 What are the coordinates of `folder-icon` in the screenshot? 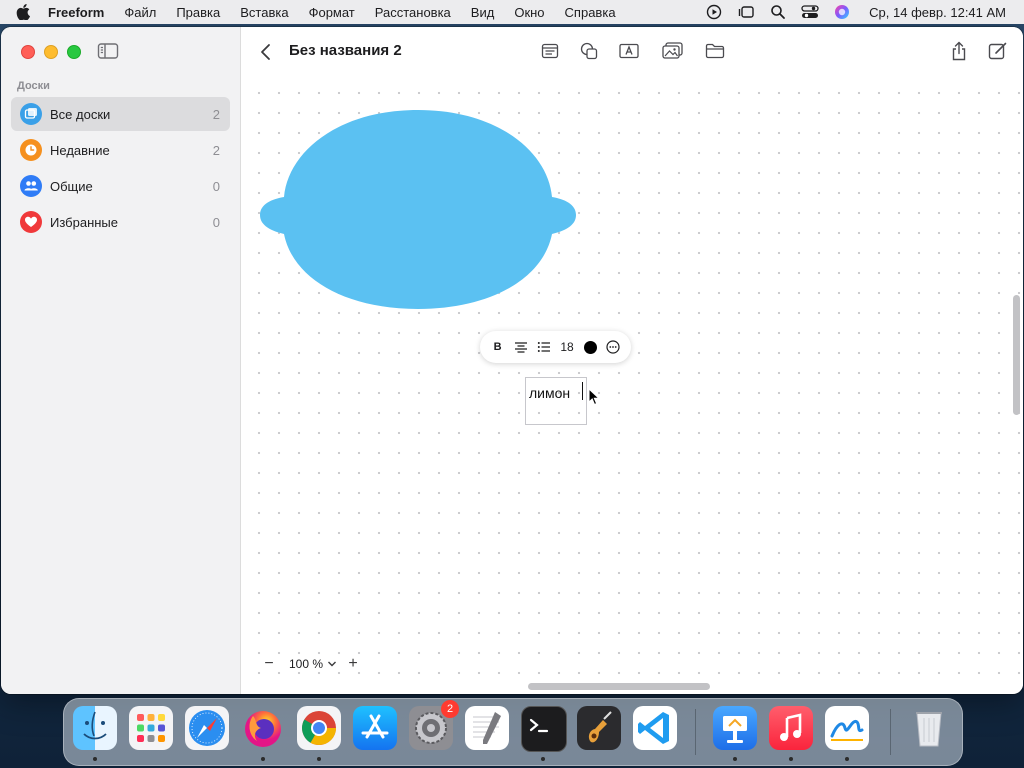 It's located at (715, 51).